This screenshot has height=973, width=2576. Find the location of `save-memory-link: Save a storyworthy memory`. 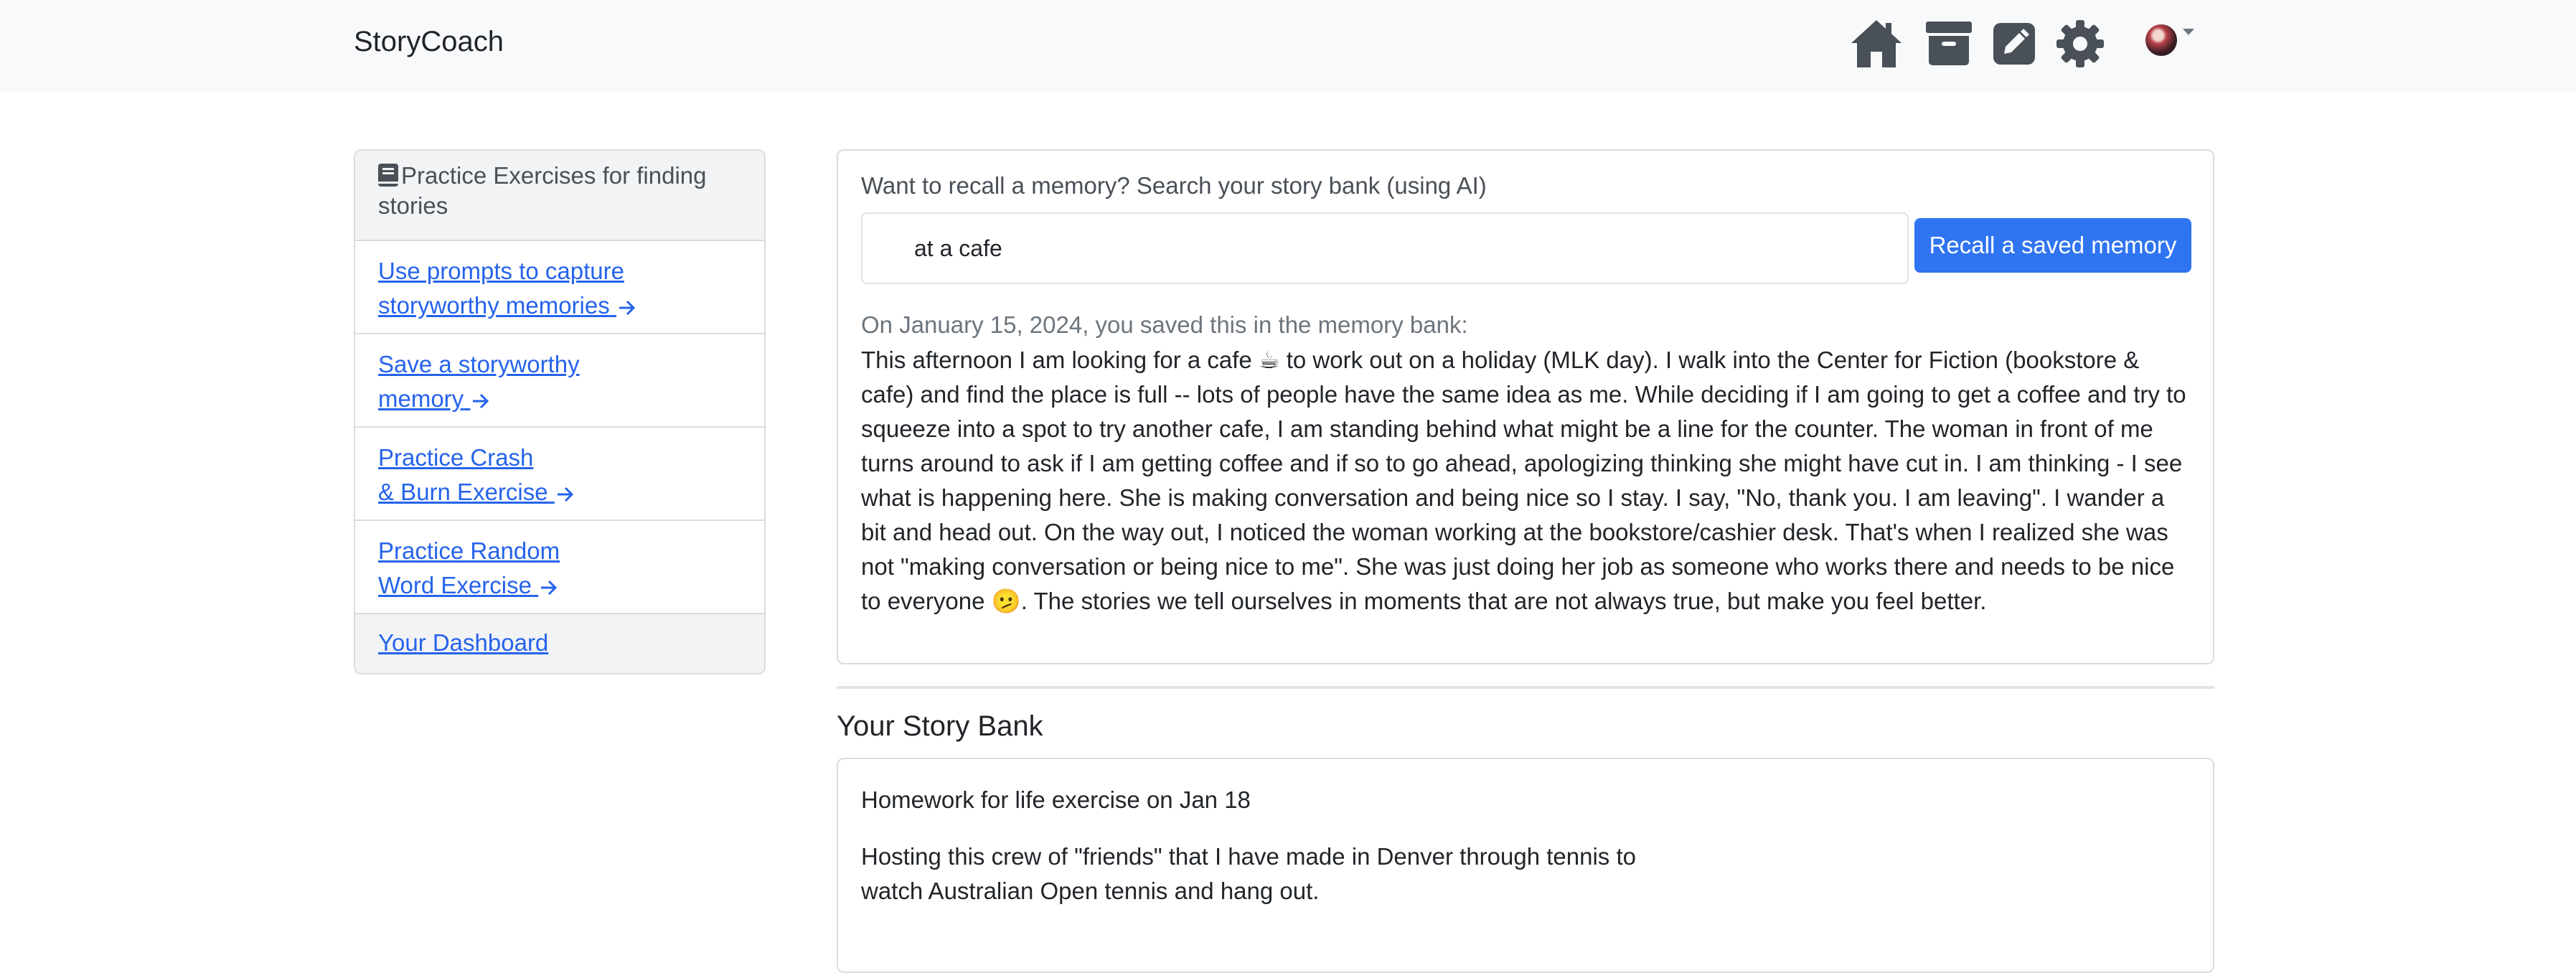

save-memory-link: Save a storyworthy memory is located at coordinates (479, 381).